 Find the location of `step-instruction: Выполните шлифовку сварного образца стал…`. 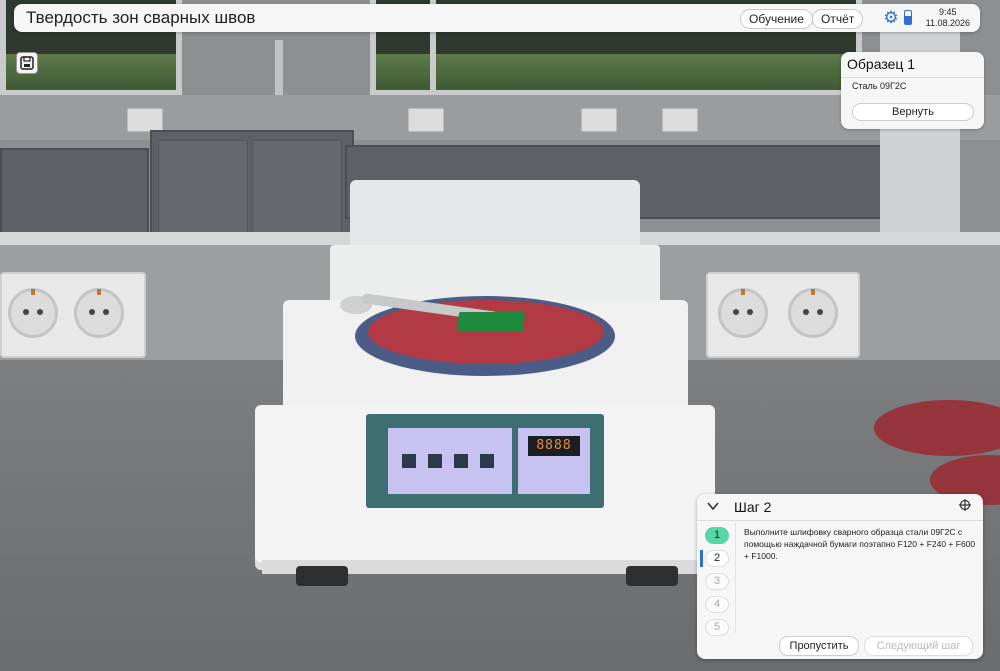

step-instruction: Выполните шлифовку сварного образца стал… is located at coordinates (860, 544).